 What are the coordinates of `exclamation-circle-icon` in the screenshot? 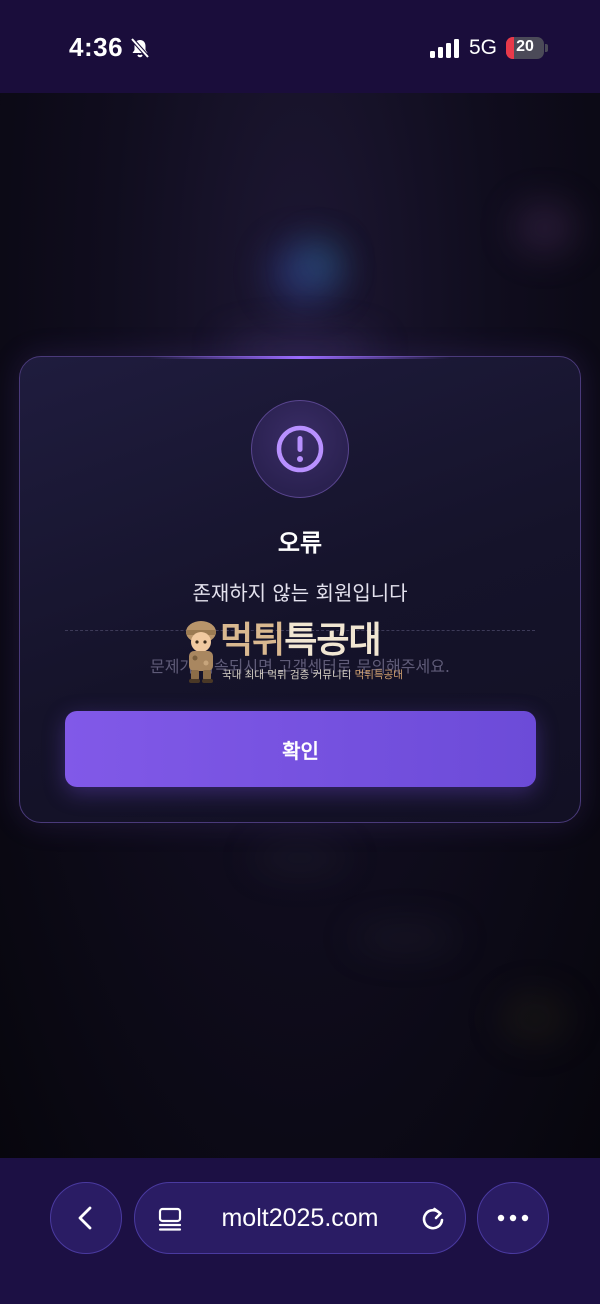 It's located at (300, 449).